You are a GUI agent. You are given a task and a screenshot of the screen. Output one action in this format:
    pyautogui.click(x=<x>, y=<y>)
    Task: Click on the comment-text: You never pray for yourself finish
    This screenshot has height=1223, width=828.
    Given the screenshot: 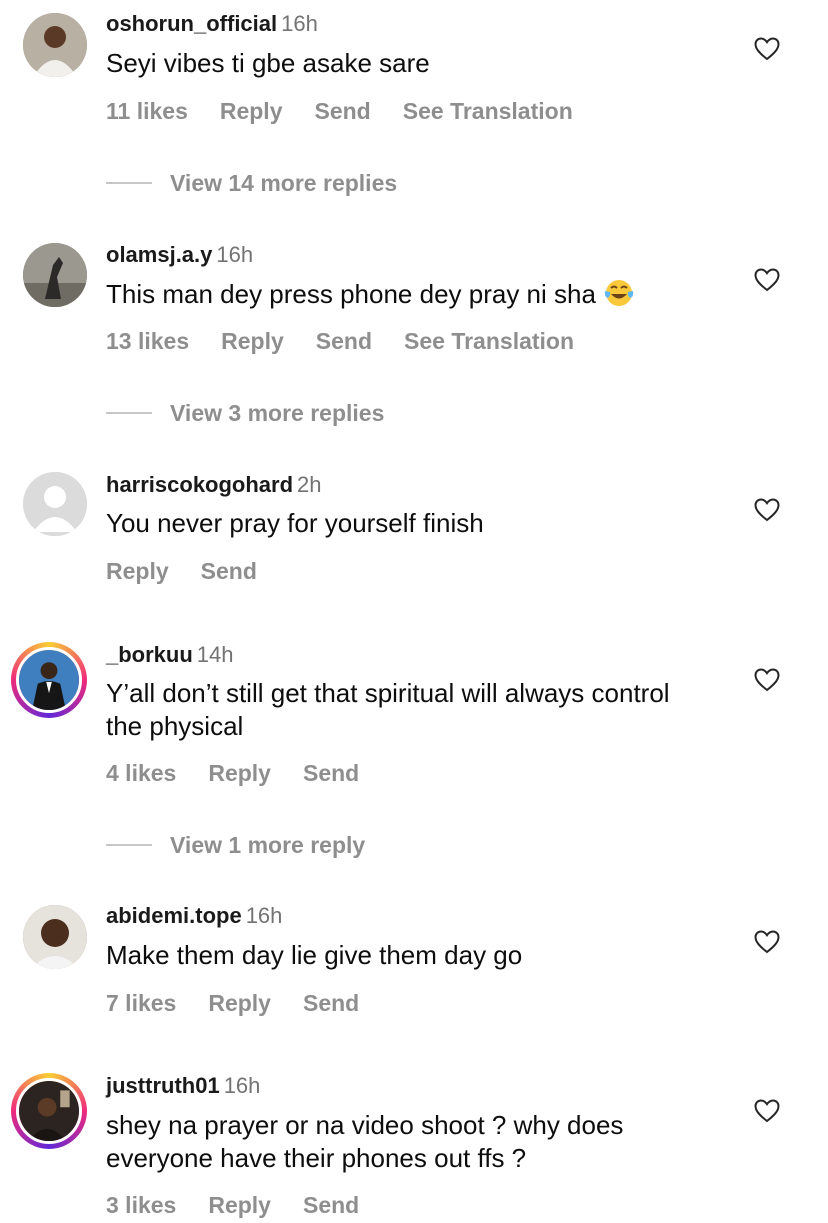 What is the action you would take?
    pyautogui.click(x=295, y=523)
    